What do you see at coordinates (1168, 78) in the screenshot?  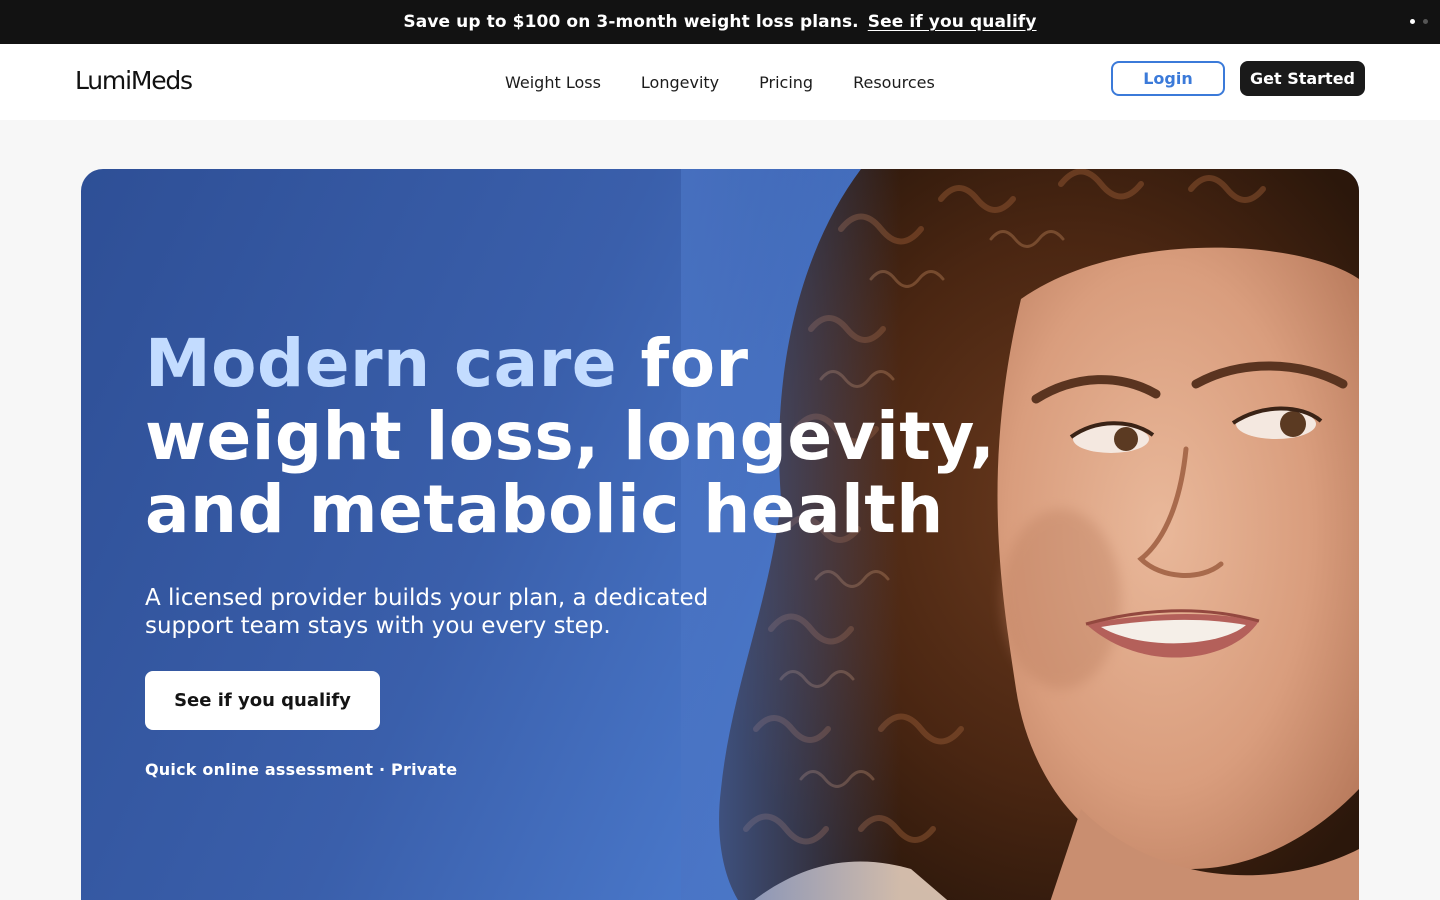 I see `login-button: Login` at bounding box center [1168, 78].